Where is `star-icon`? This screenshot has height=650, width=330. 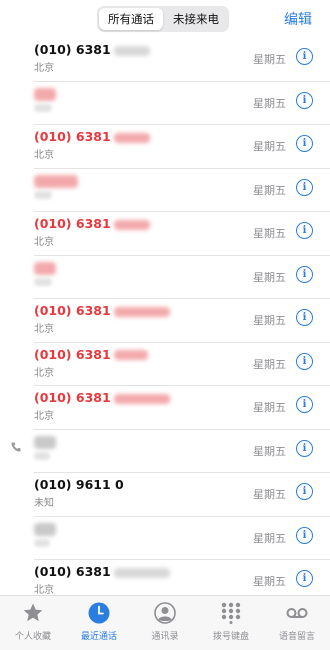
star-icon is located at coordinates (33, 612).